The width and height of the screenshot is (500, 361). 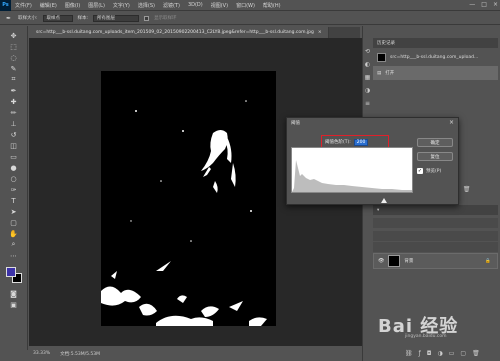 I want to click on ok-button: 确定, so click(x=435, y=142).